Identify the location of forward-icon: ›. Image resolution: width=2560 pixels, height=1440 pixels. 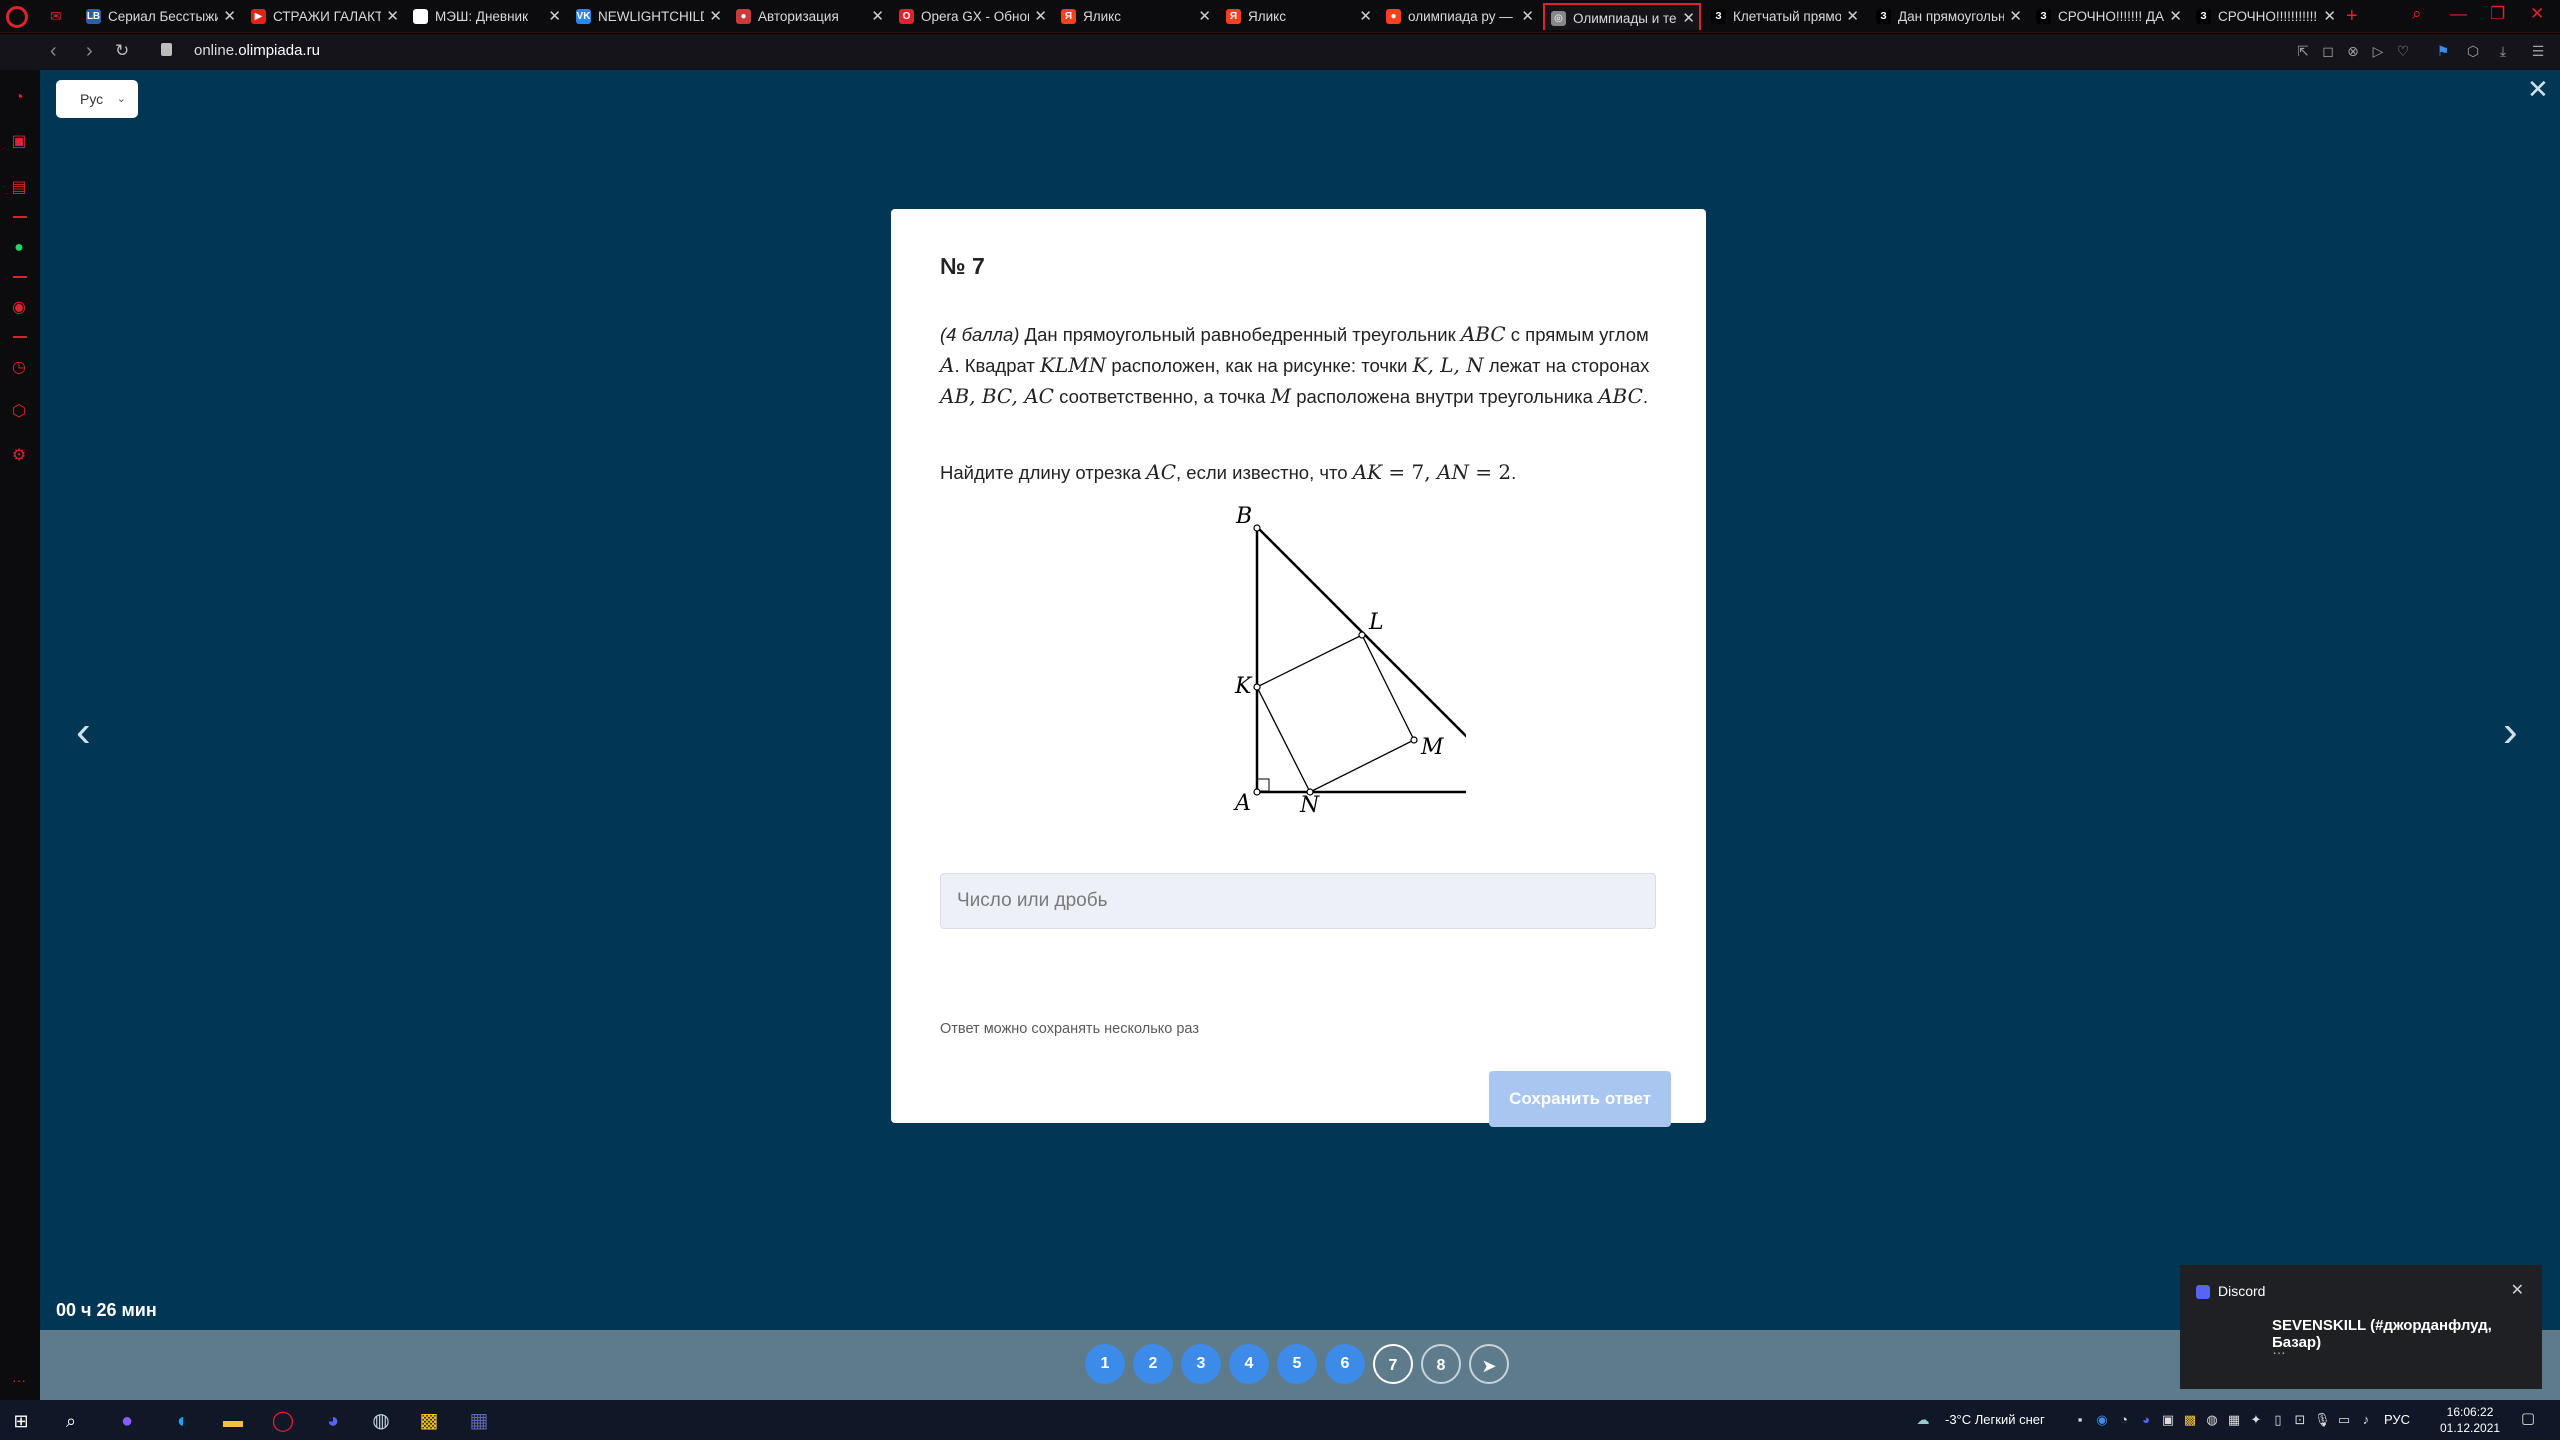
(89, 51).